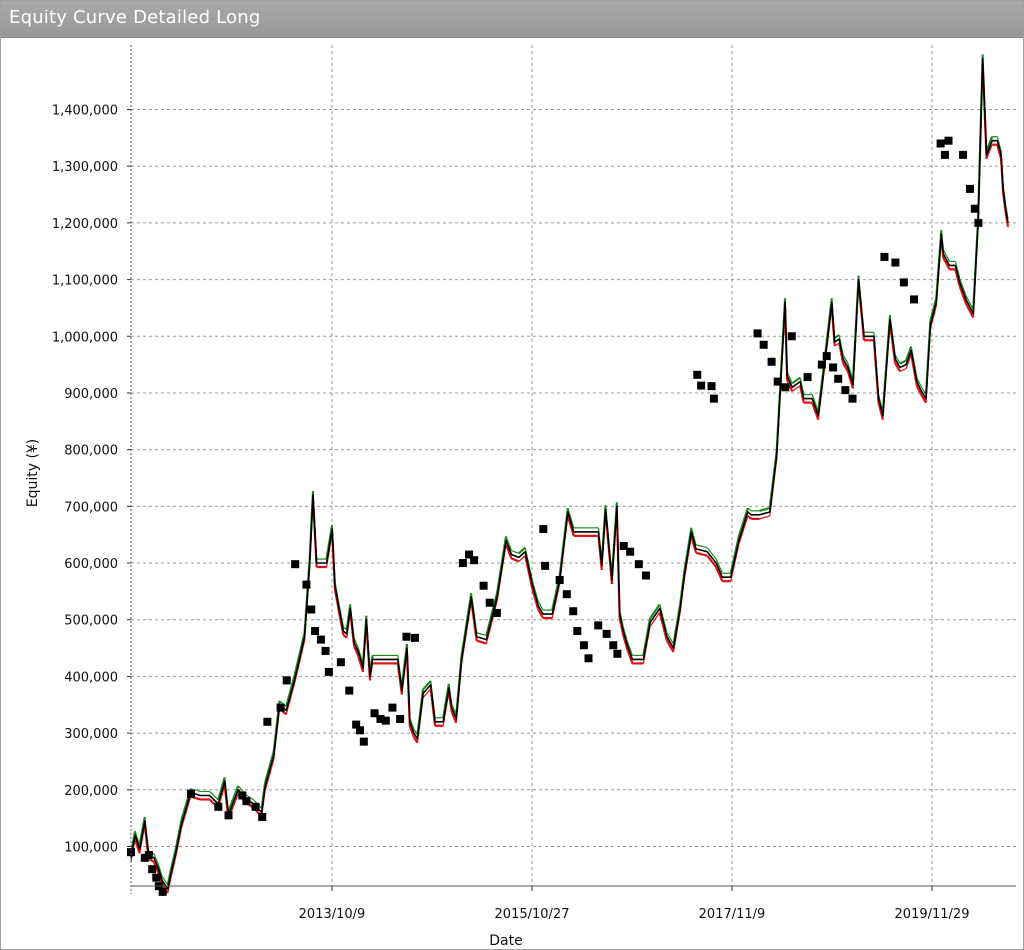  Describe the element at coordinates (91, 848) in the screenshot. I see `y-tick-label: 100,000` at that location.